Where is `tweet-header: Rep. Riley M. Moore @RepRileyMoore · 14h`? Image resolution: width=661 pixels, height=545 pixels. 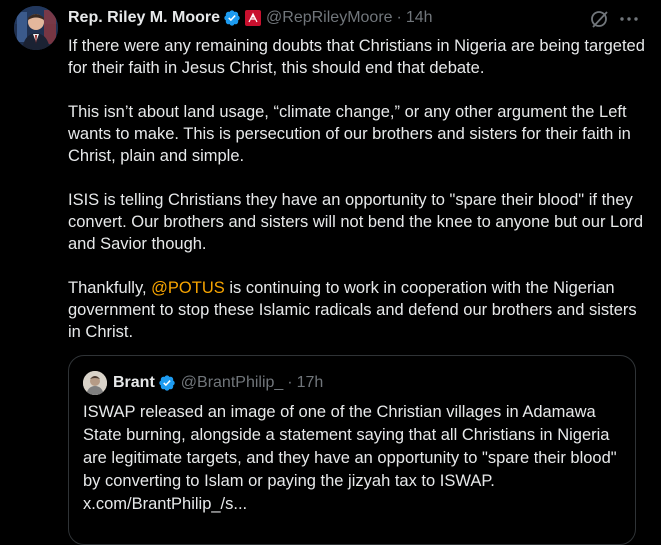
tweet-header: Rep. Riley M. Moore @RepRileyMoore · 14h is located at coordinates (250, 18).